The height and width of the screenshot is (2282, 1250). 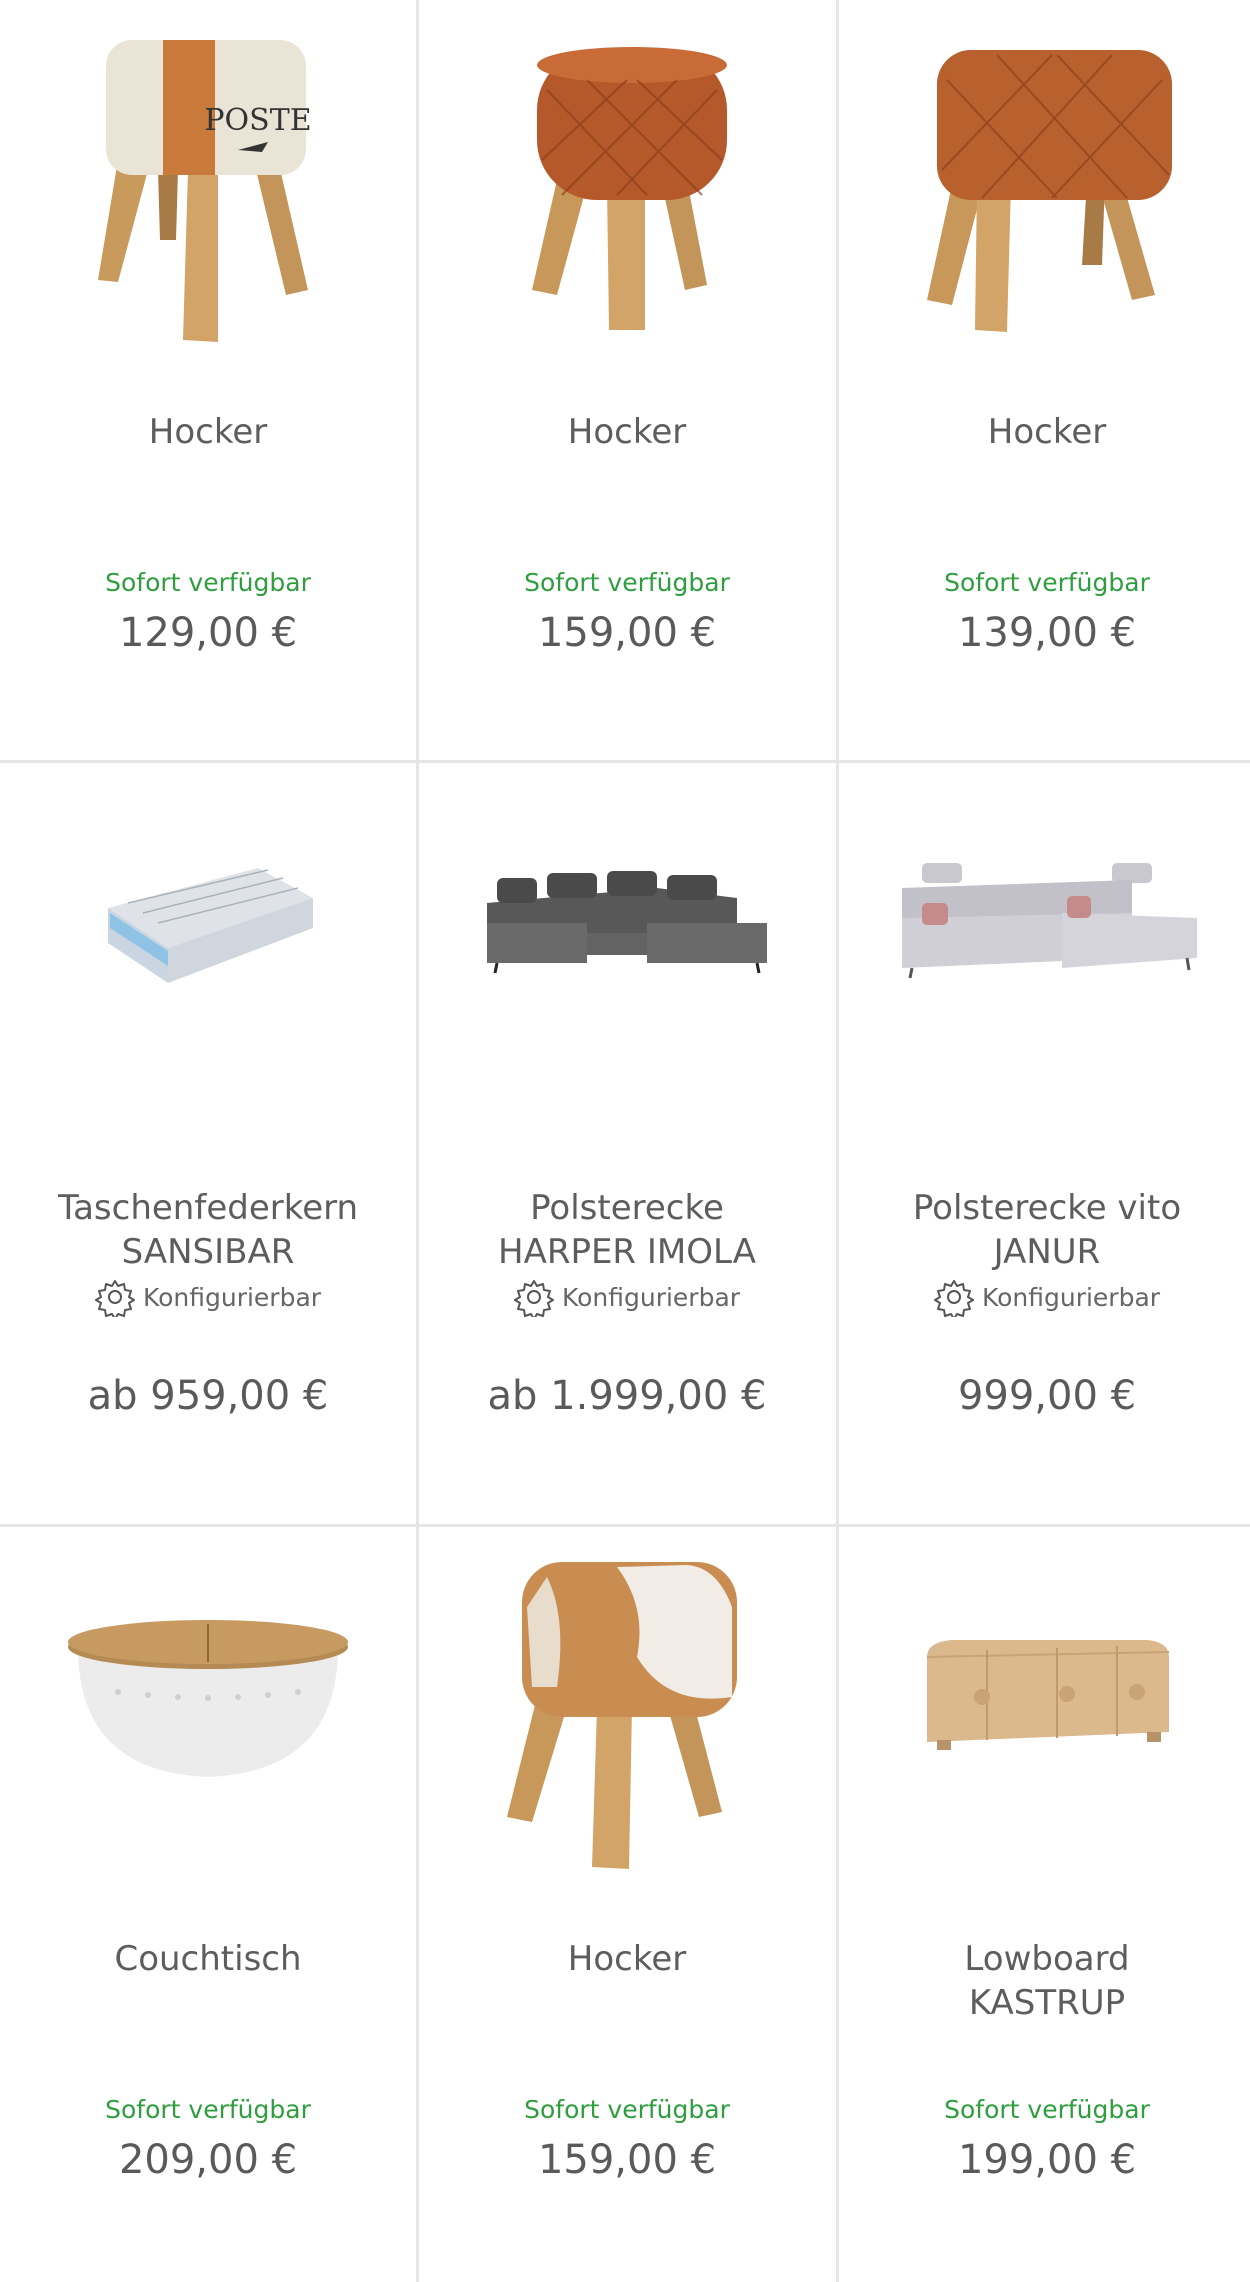 I want to click on product-name: Taschenfederkern SANSIBAR, so click(x=208, y=1230).